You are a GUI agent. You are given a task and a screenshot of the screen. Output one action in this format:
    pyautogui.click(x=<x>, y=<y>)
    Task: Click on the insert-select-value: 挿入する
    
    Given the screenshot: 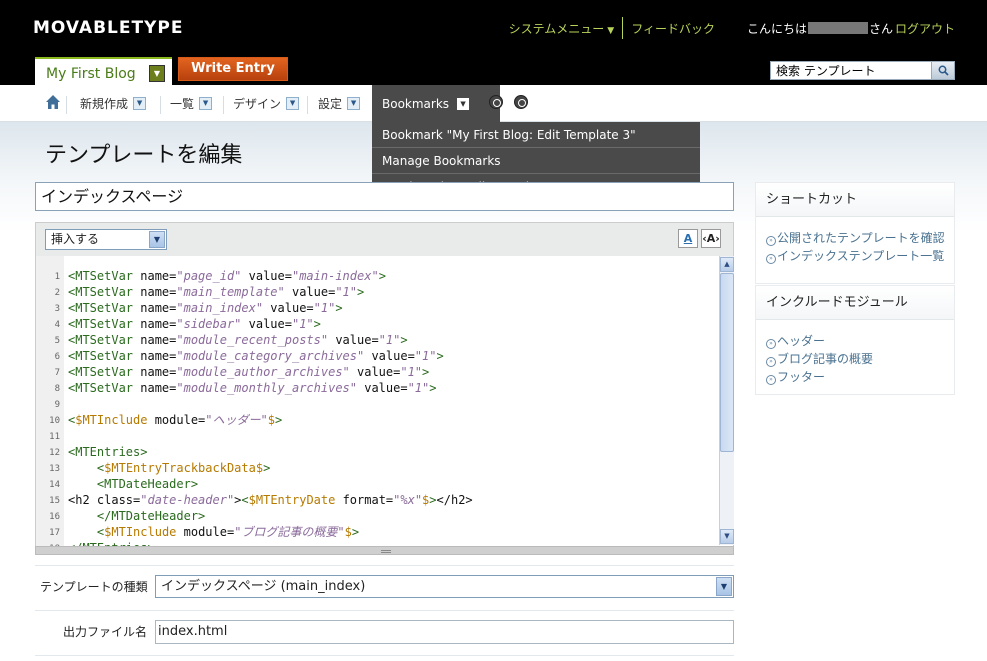 What is the action you would take?
    pyautogui.click(x=75, y=239)
    